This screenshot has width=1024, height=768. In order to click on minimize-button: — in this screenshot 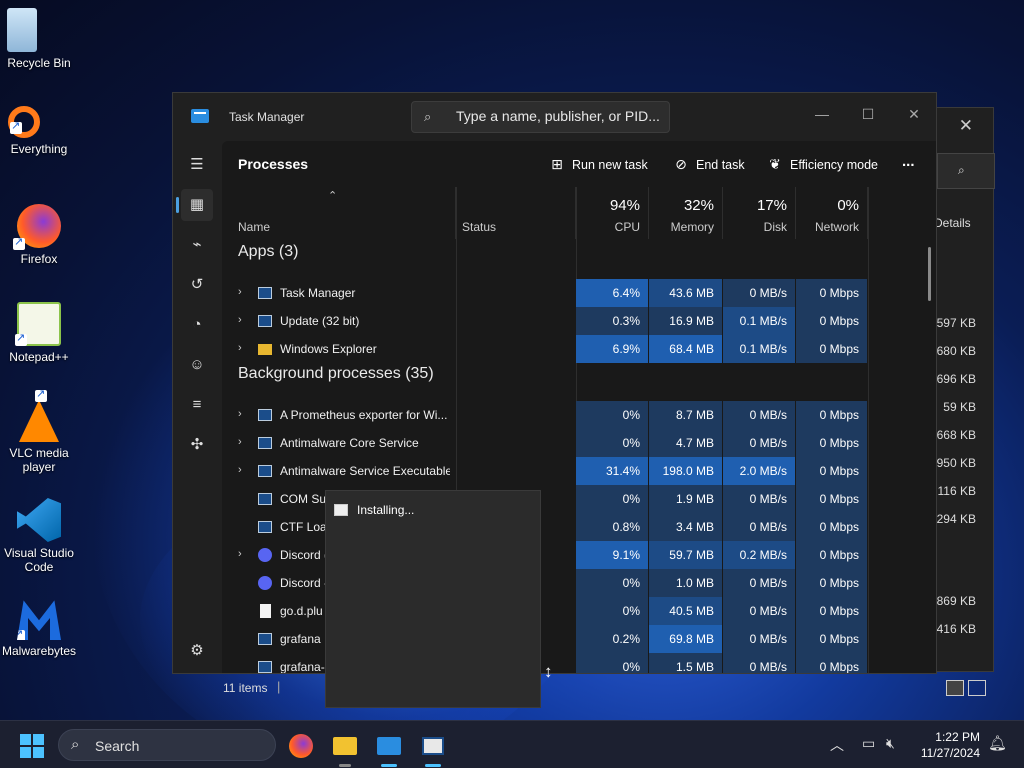, I will do `click(822, 114)`.